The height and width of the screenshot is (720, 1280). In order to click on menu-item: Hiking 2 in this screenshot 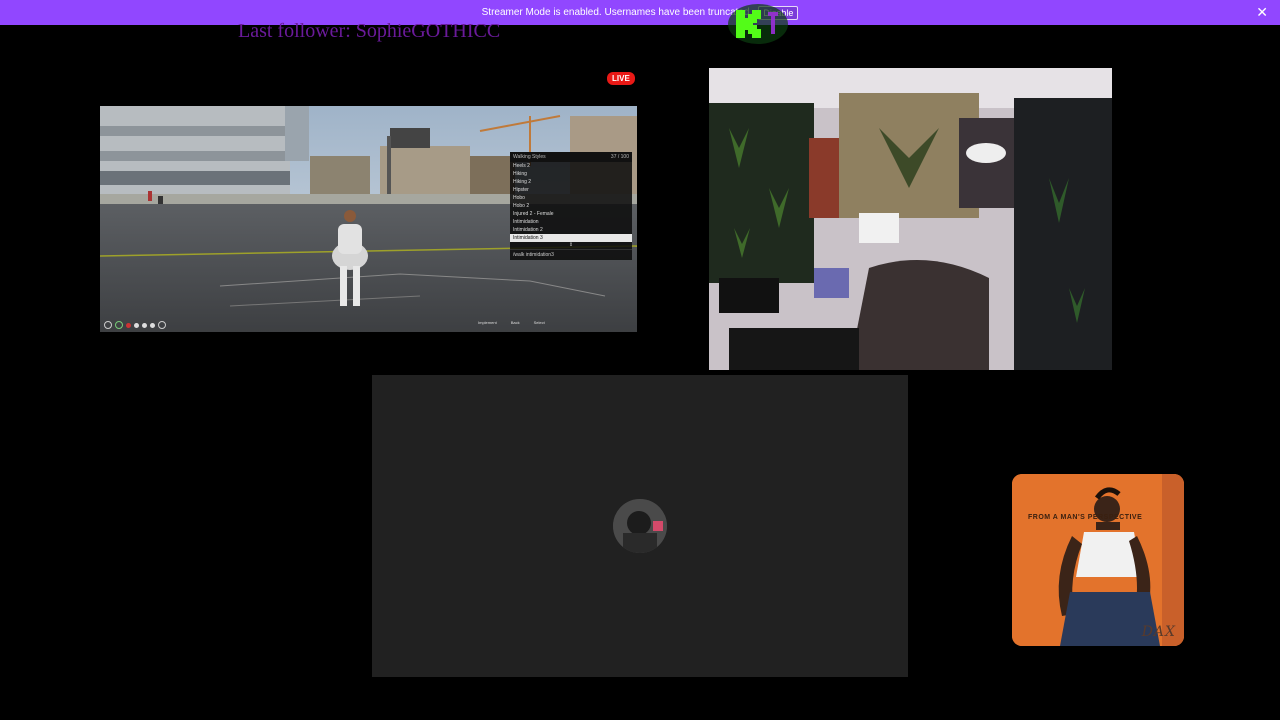, I will do `click(571, 182)`.